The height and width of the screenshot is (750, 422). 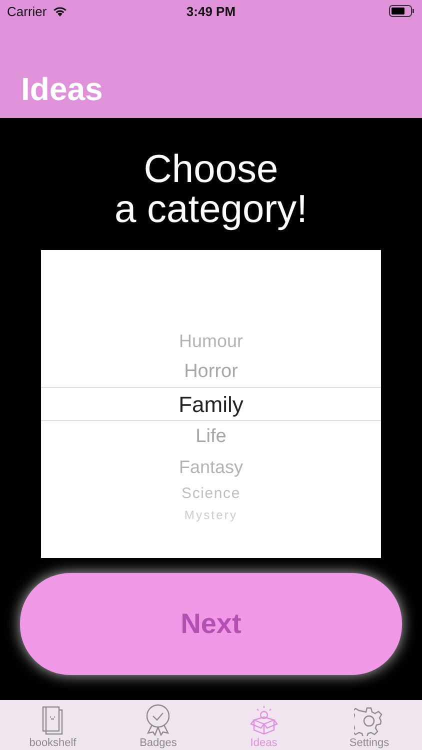 What do you see at coordinates (211, 624) in the screenshot?
I see `next-button: Next` at bounding box center [211, 624].